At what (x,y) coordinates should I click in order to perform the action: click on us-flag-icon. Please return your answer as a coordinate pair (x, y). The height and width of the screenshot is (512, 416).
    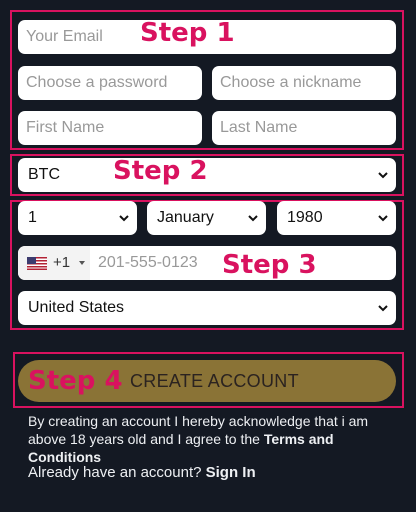
    Looking at the image, I should click on (37, 263).